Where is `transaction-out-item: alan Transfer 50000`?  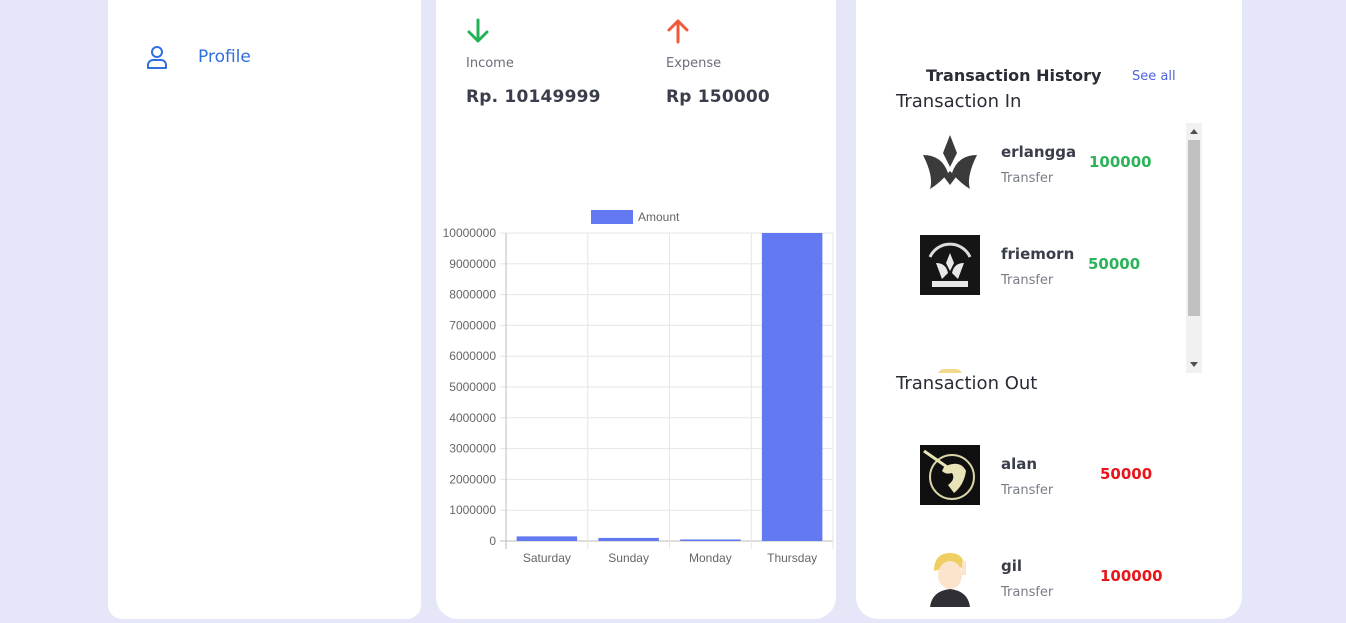 transaction-out-item: alan Transfer 50000 is located at coordinates (1050, 475).